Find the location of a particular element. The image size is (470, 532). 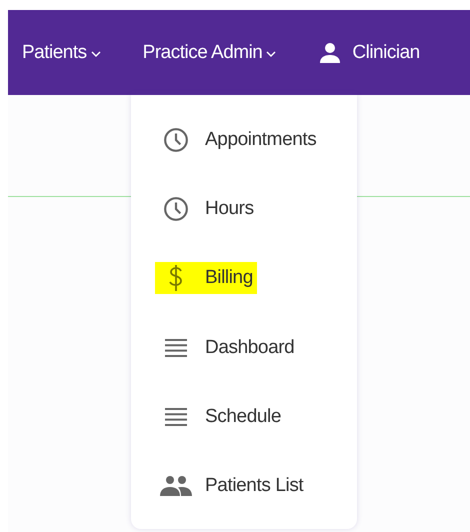

menu-item: Patients List is located at coordinates (231, 486).